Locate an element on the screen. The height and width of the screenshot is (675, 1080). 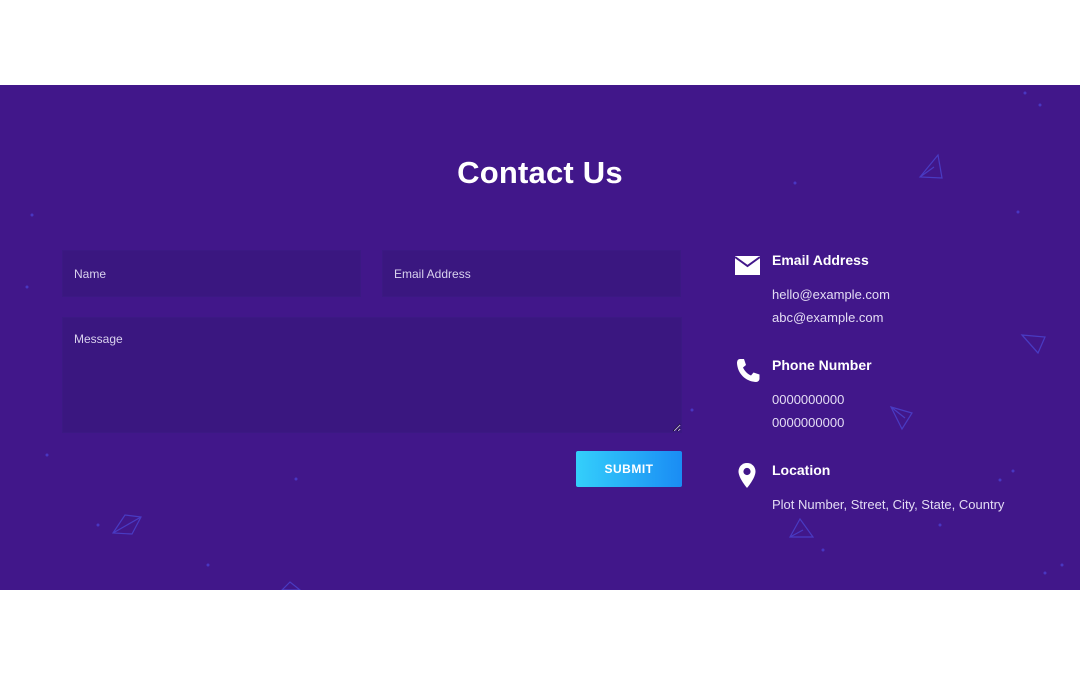
email-heading: Email Address is located at coordinates (820, 260).